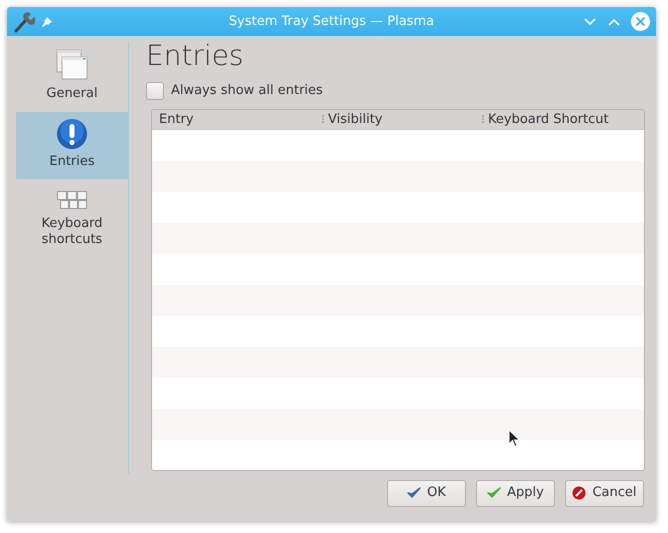 This screenshot has height=533, width=668. I want to click on checkbox, so click(155, 91).